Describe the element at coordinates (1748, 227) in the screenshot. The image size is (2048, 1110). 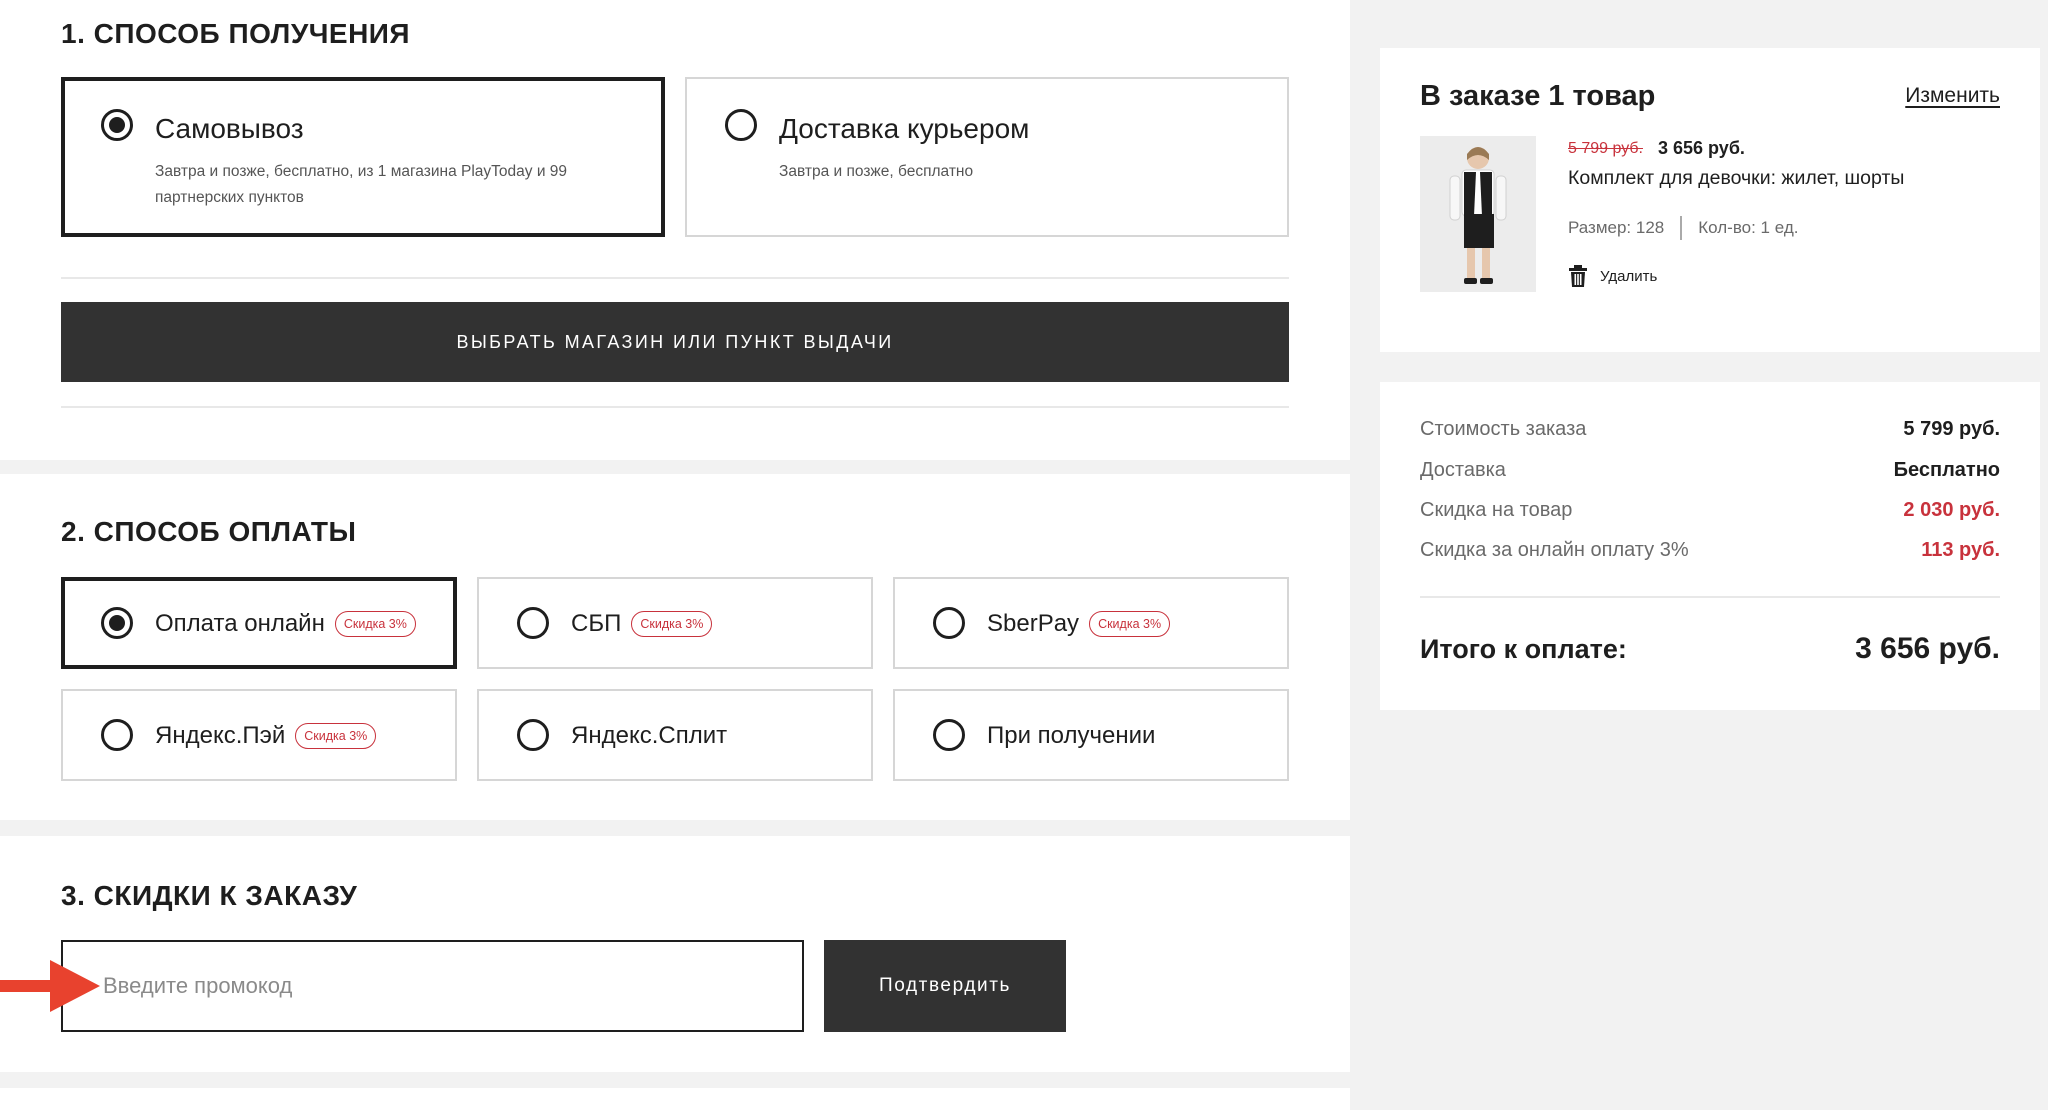
I see `product-quantity: Кол-во: 1 ед.` at that location.